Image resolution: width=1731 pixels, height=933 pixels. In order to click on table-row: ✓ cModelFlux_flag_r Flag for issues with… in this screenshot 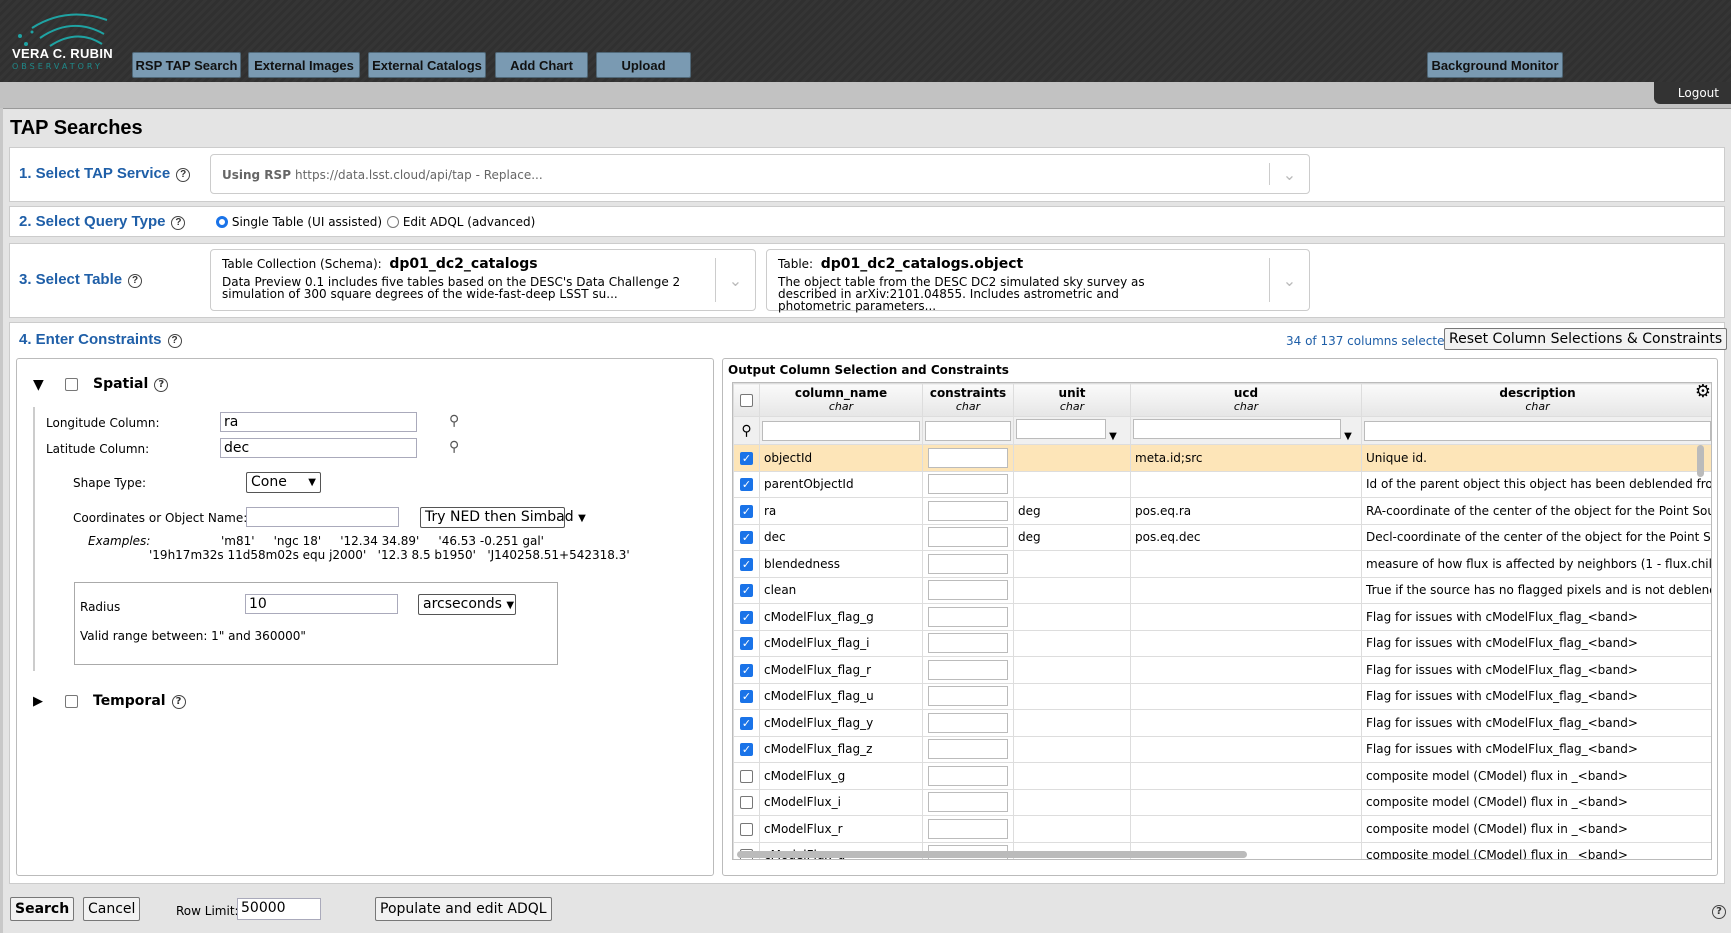, I will do `click(1222, 670)`.